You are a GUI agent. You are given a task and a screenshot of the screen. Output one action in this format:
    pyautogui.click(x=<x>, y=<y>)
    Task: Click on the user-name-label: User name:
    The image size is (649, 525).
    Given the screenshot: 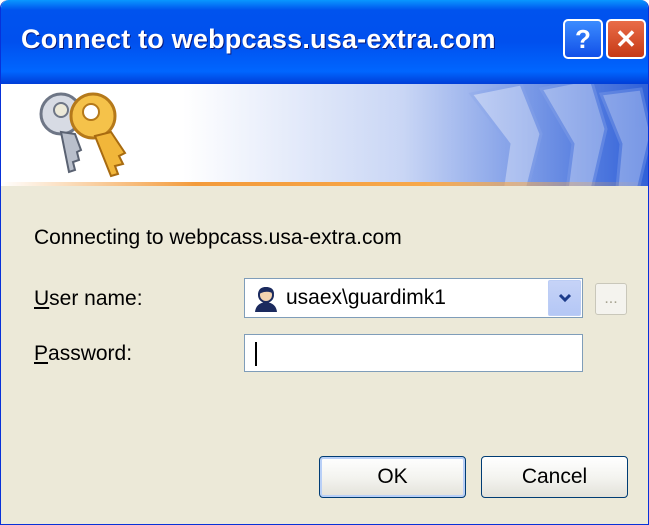 What is the action you would take?
    pyautogui.click(x=88, y=299)
    